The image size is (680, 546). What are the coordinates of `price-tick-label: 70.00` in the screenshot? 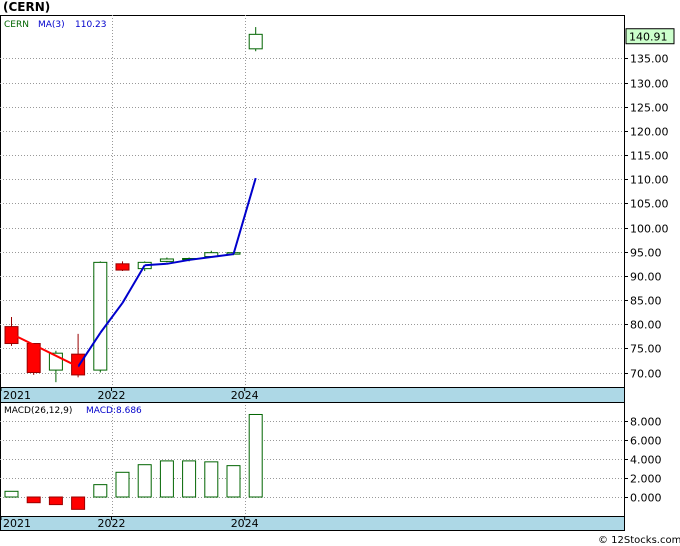 It's located at (646, 374).